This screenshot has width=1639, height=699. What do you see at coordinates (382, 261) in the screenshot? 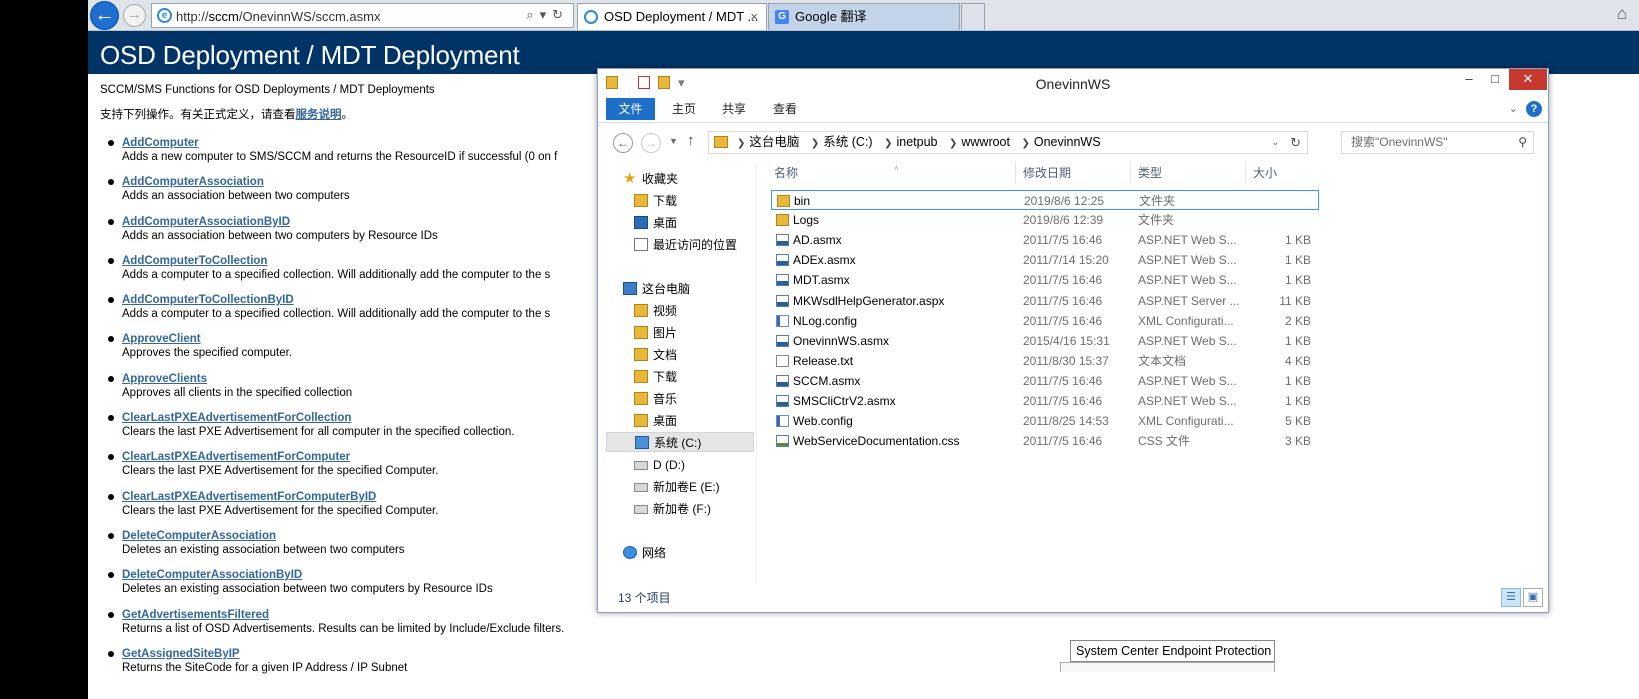
I see `operation-link: AddComputerToCollection` at bounding box center [382, 261].